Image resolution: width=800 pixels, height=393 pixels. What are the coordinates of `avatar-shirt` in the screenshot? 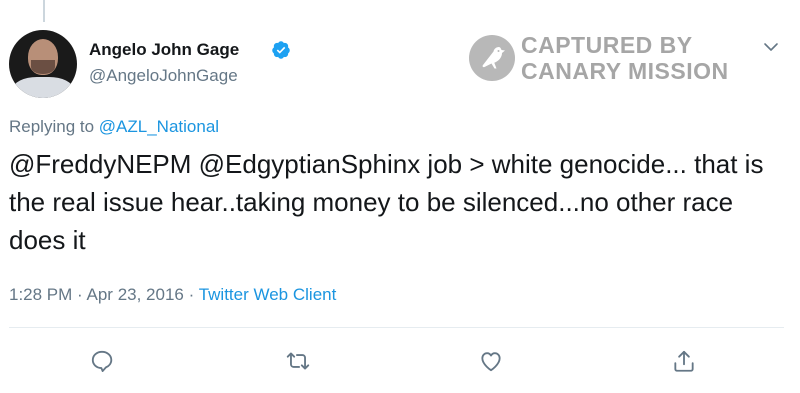 It's located at (43, 87).